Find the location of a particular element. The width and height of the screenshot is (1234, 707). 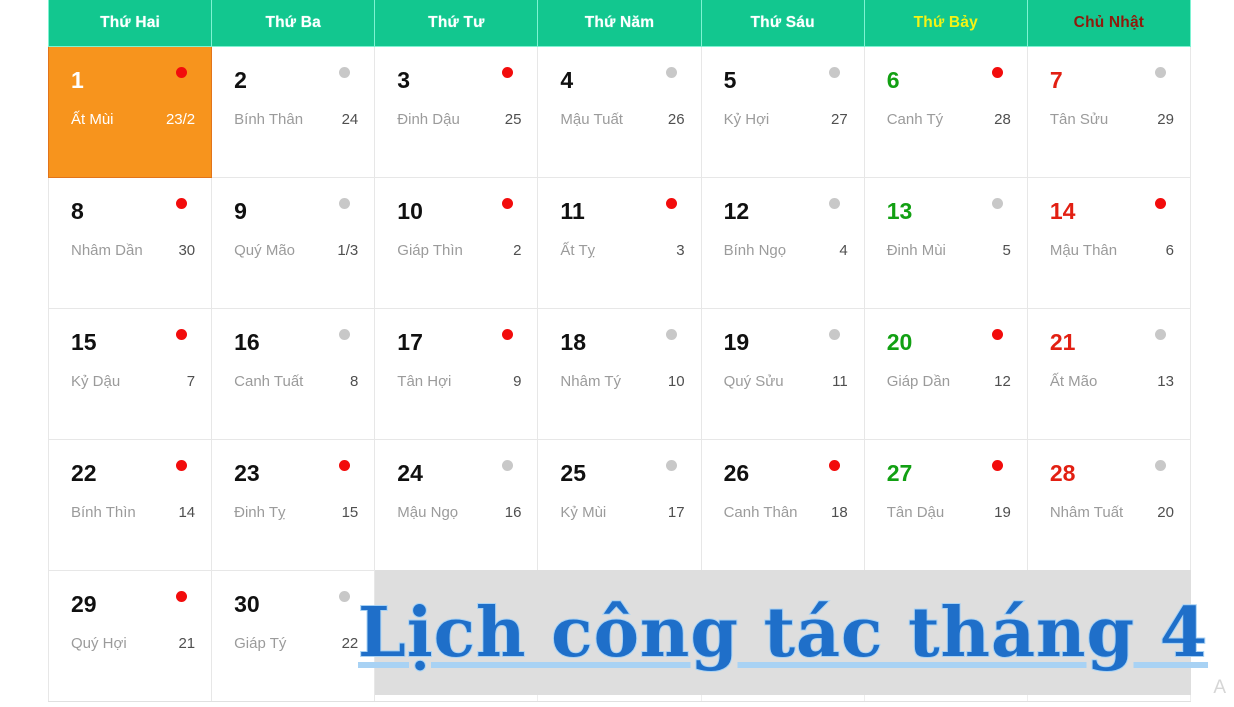

calendar-day-cell: 11 Ất Tỵ 3 is located at coordinates (619, 243).